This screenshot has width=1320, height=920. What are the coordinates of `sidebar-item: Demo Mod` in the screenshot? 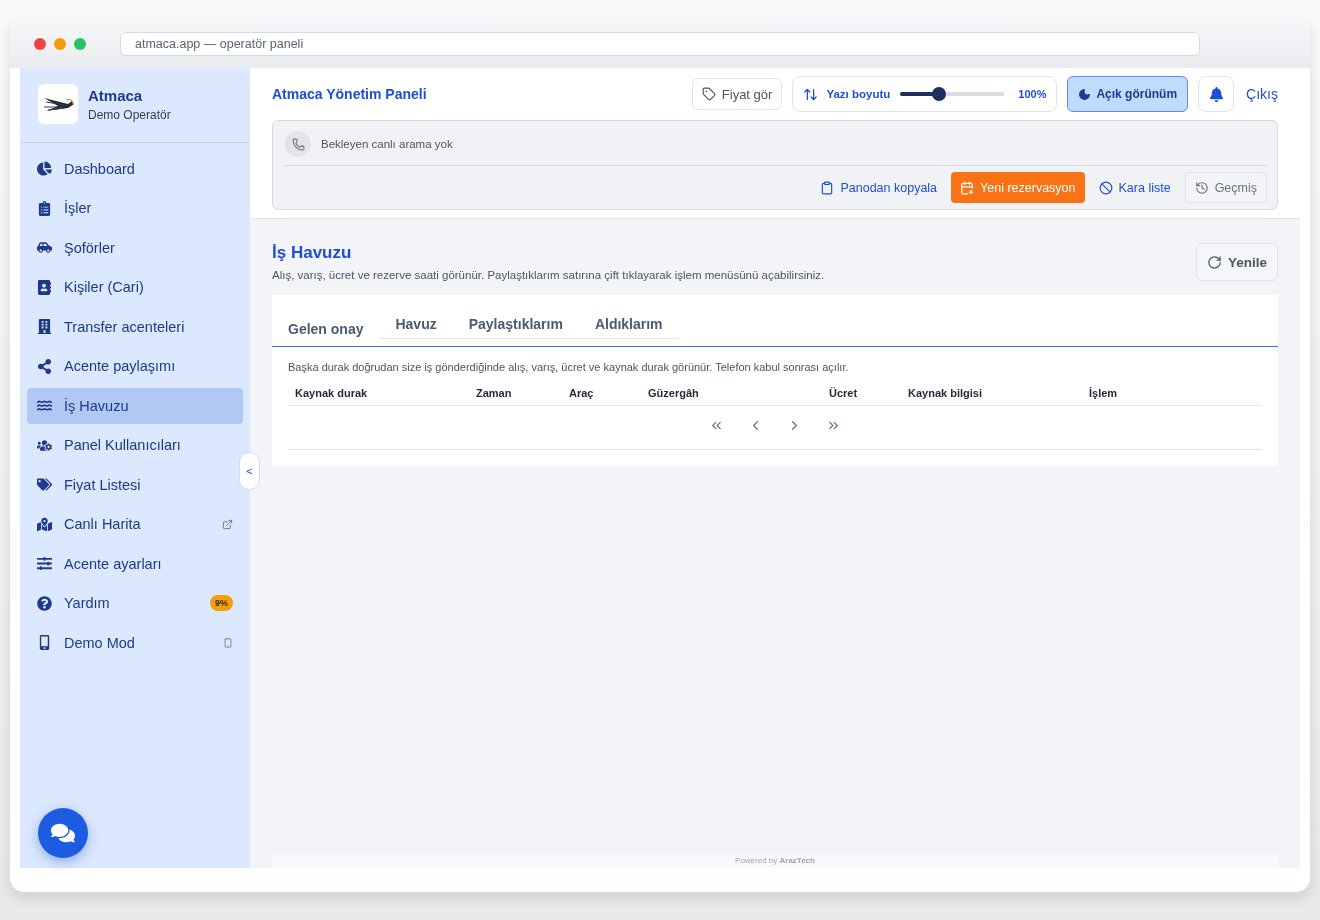 It's located at (135, 643).